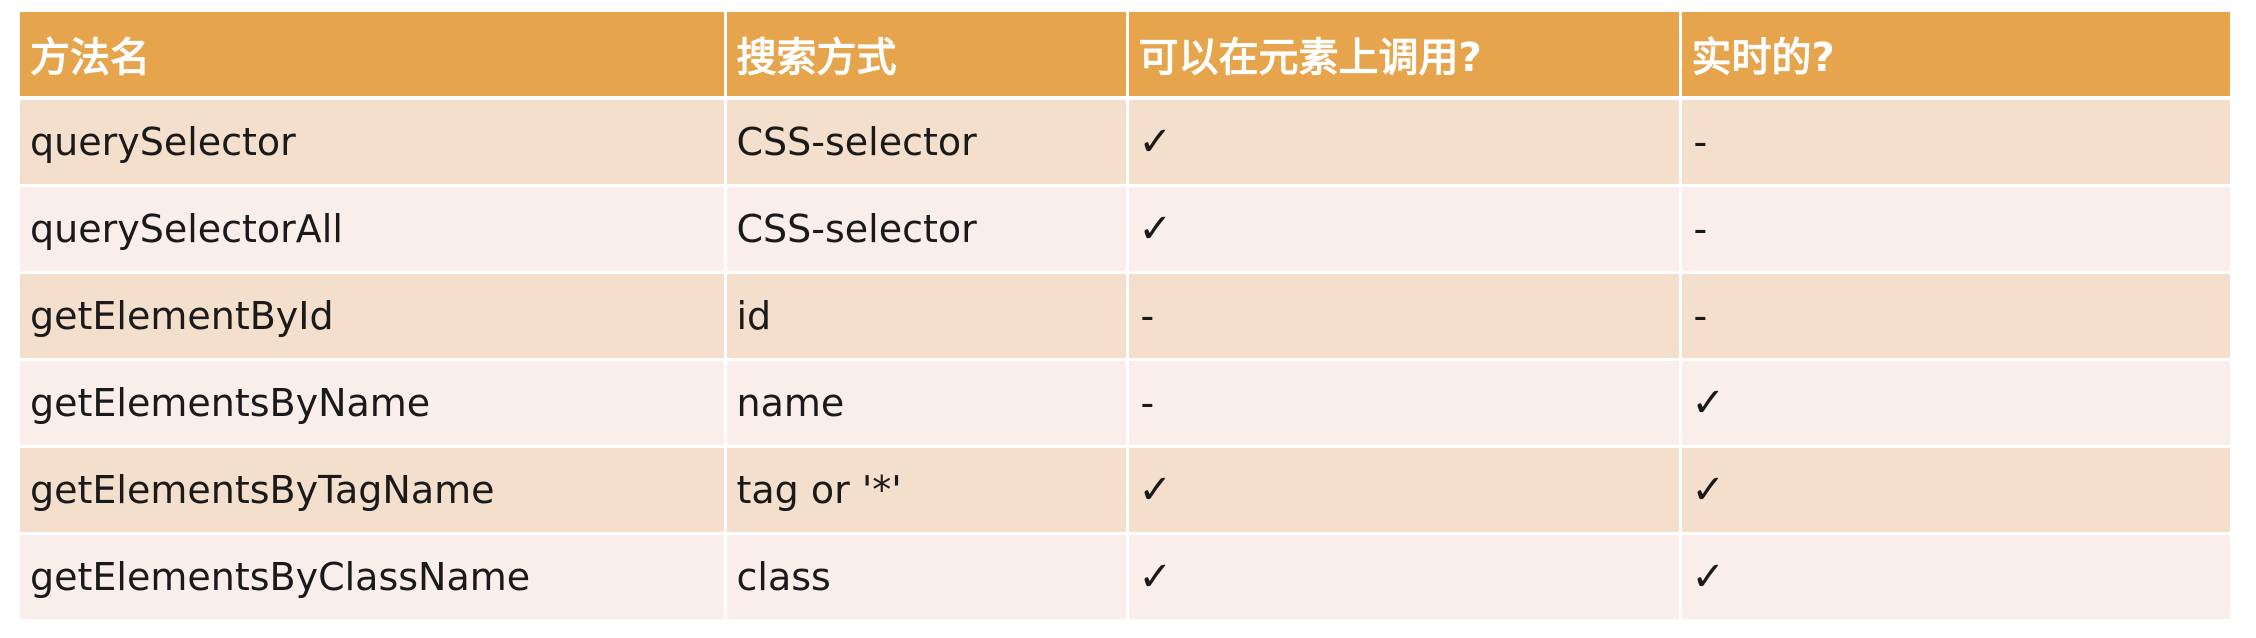 The height and width of the screenshot is (638, 2256). Describe the element at coordinates (373, 402) in the screenshot. I see `method-name-cell: getElementsByName` at that location.